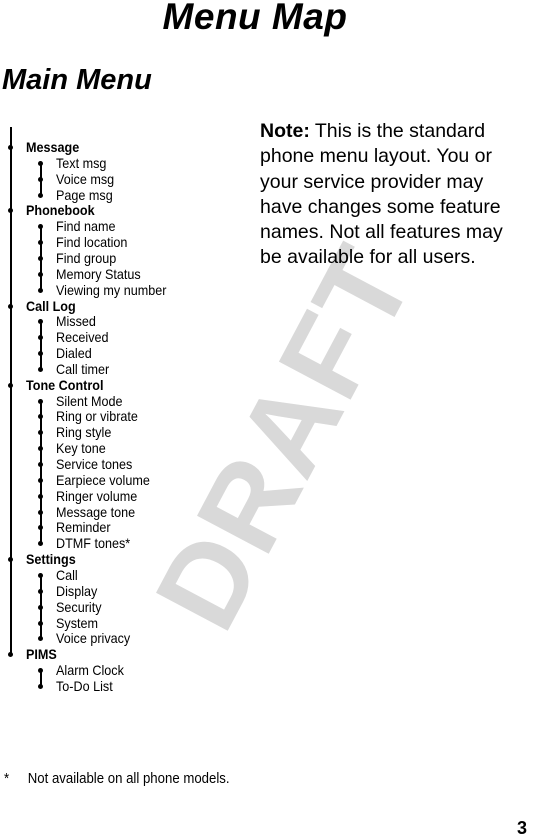 This screenshot has height=839, width=533. I want to click on submenu-item: Viewing my number, so click(111, 289).